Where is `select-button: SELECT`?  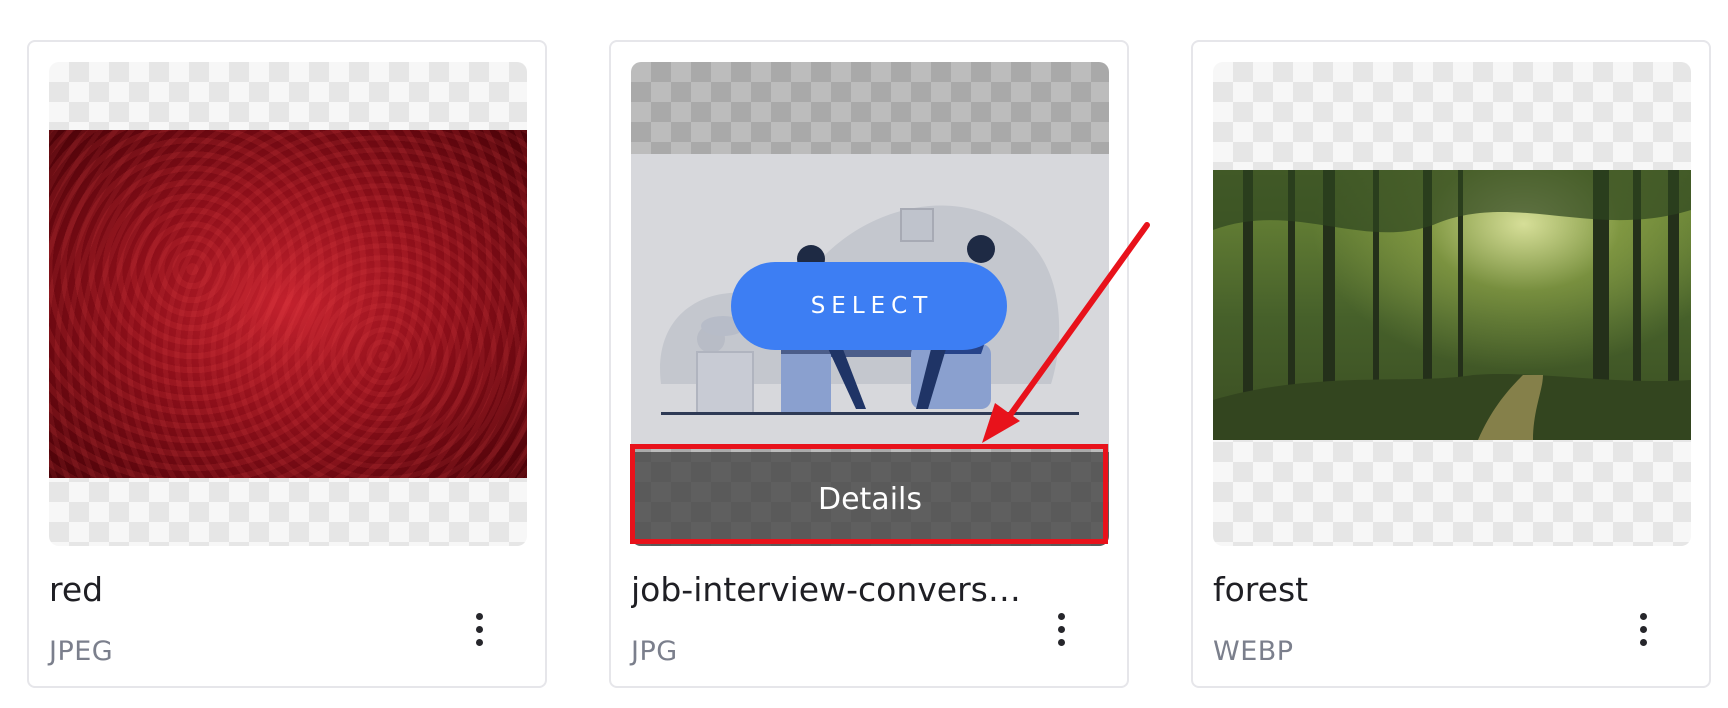
select-button: SELECT is located at coordinates (869, 306).